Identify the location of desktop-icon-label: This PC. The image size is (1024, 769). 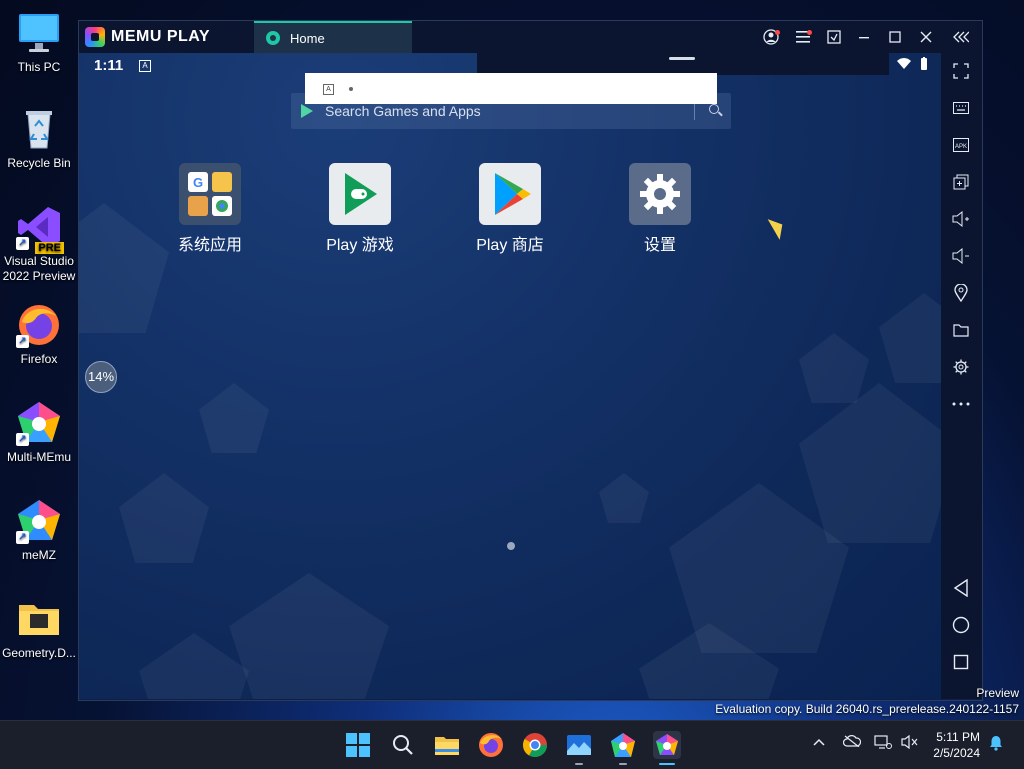
(39, 67).